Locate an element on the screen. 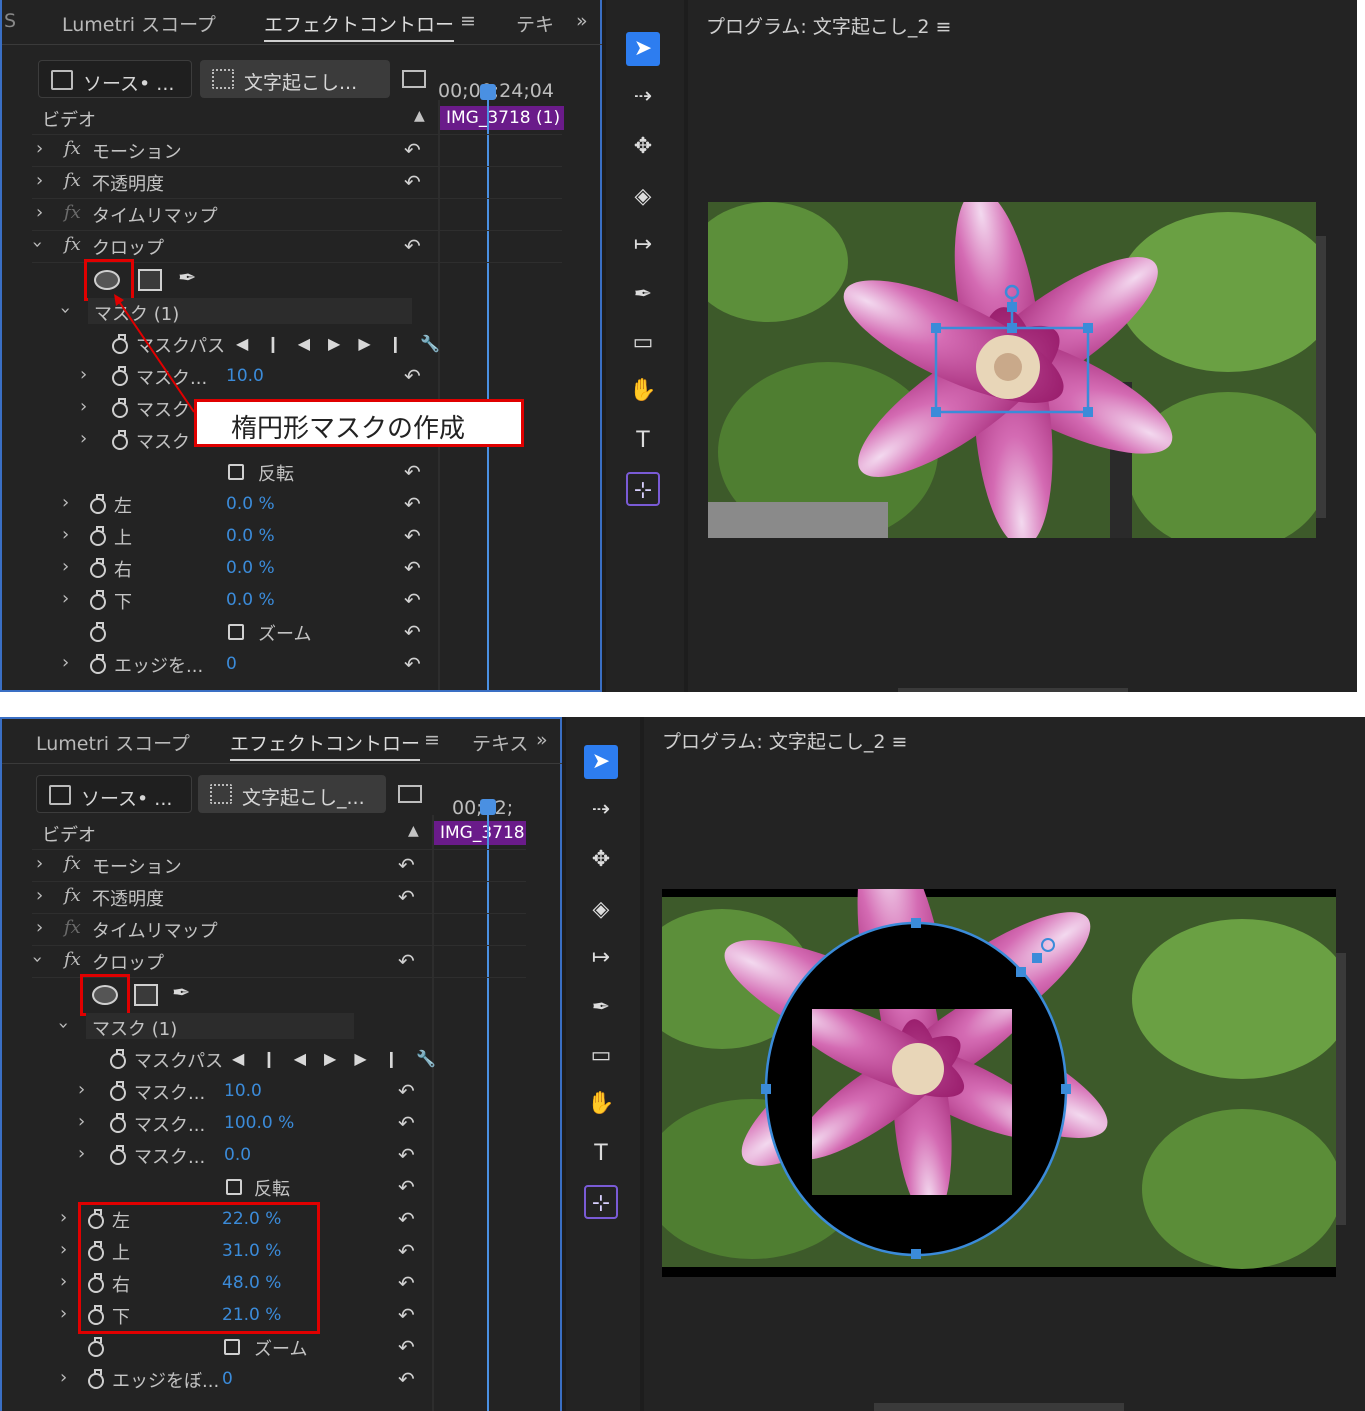  mask-expansion-row: › マスク... 0.0 ↶ is located at coordinates (254, 1159).